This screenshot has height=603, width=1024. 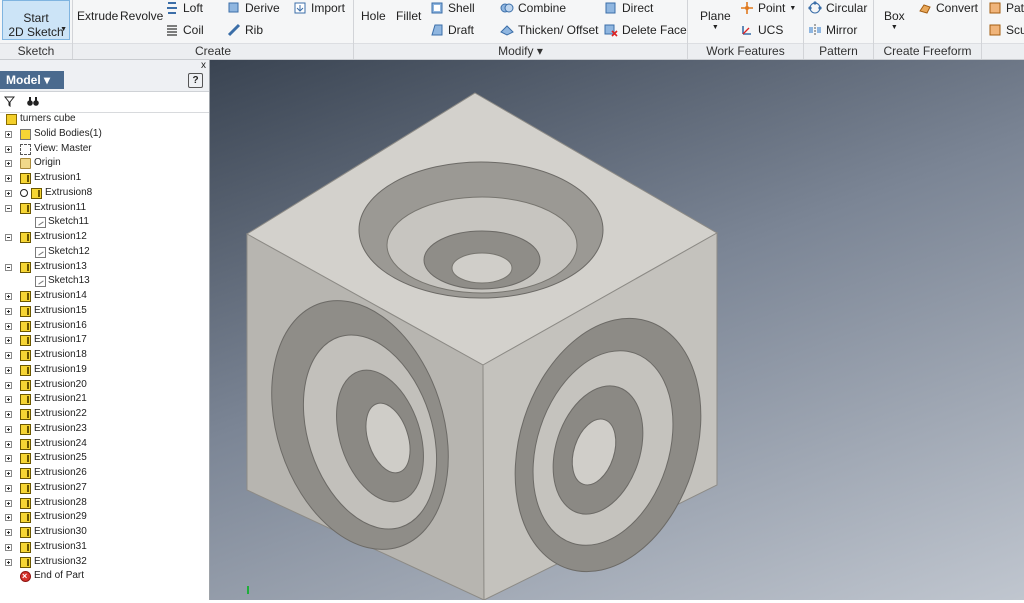 I want to click on tree-item: Extrusion32, so click(x=104, y=562).